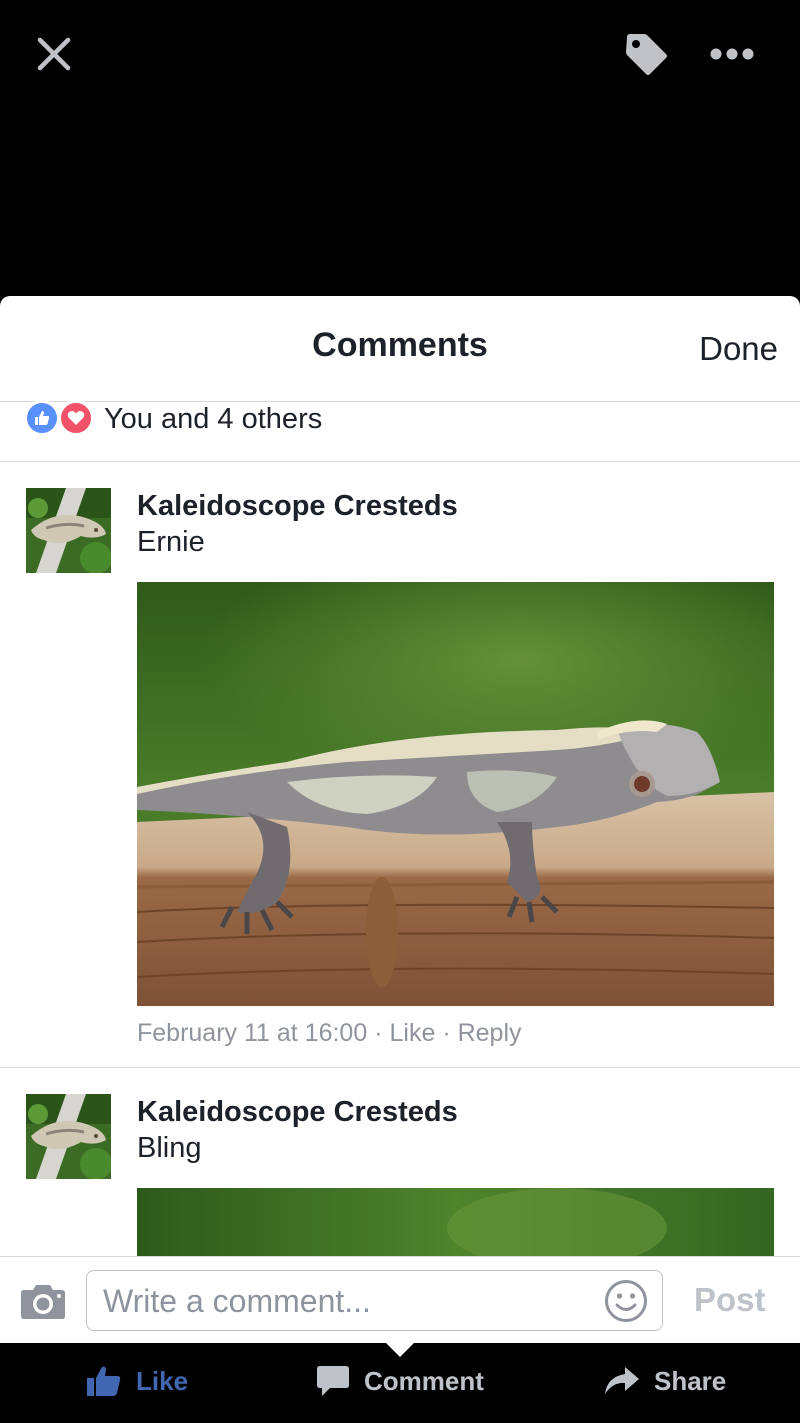 This screenshot has height=1423, width=800. What do you see at coordinates (348, 1301) in the screenshot?
I see `comment-input` at bounding box center [348, 1301].